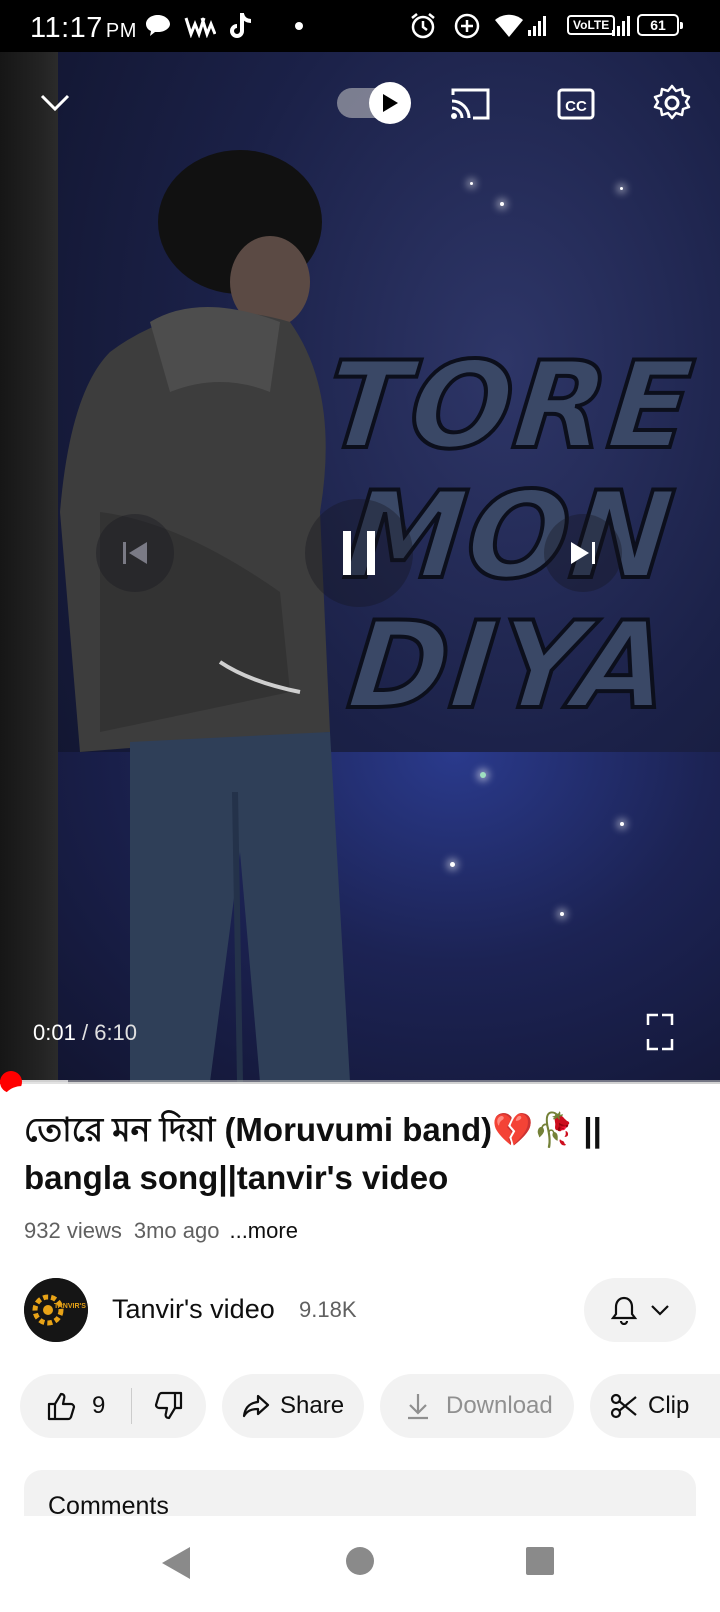  Describe the element at coordinates (83, 28) in the screenshot. I see `status-time: 11:17 PM` at that location.